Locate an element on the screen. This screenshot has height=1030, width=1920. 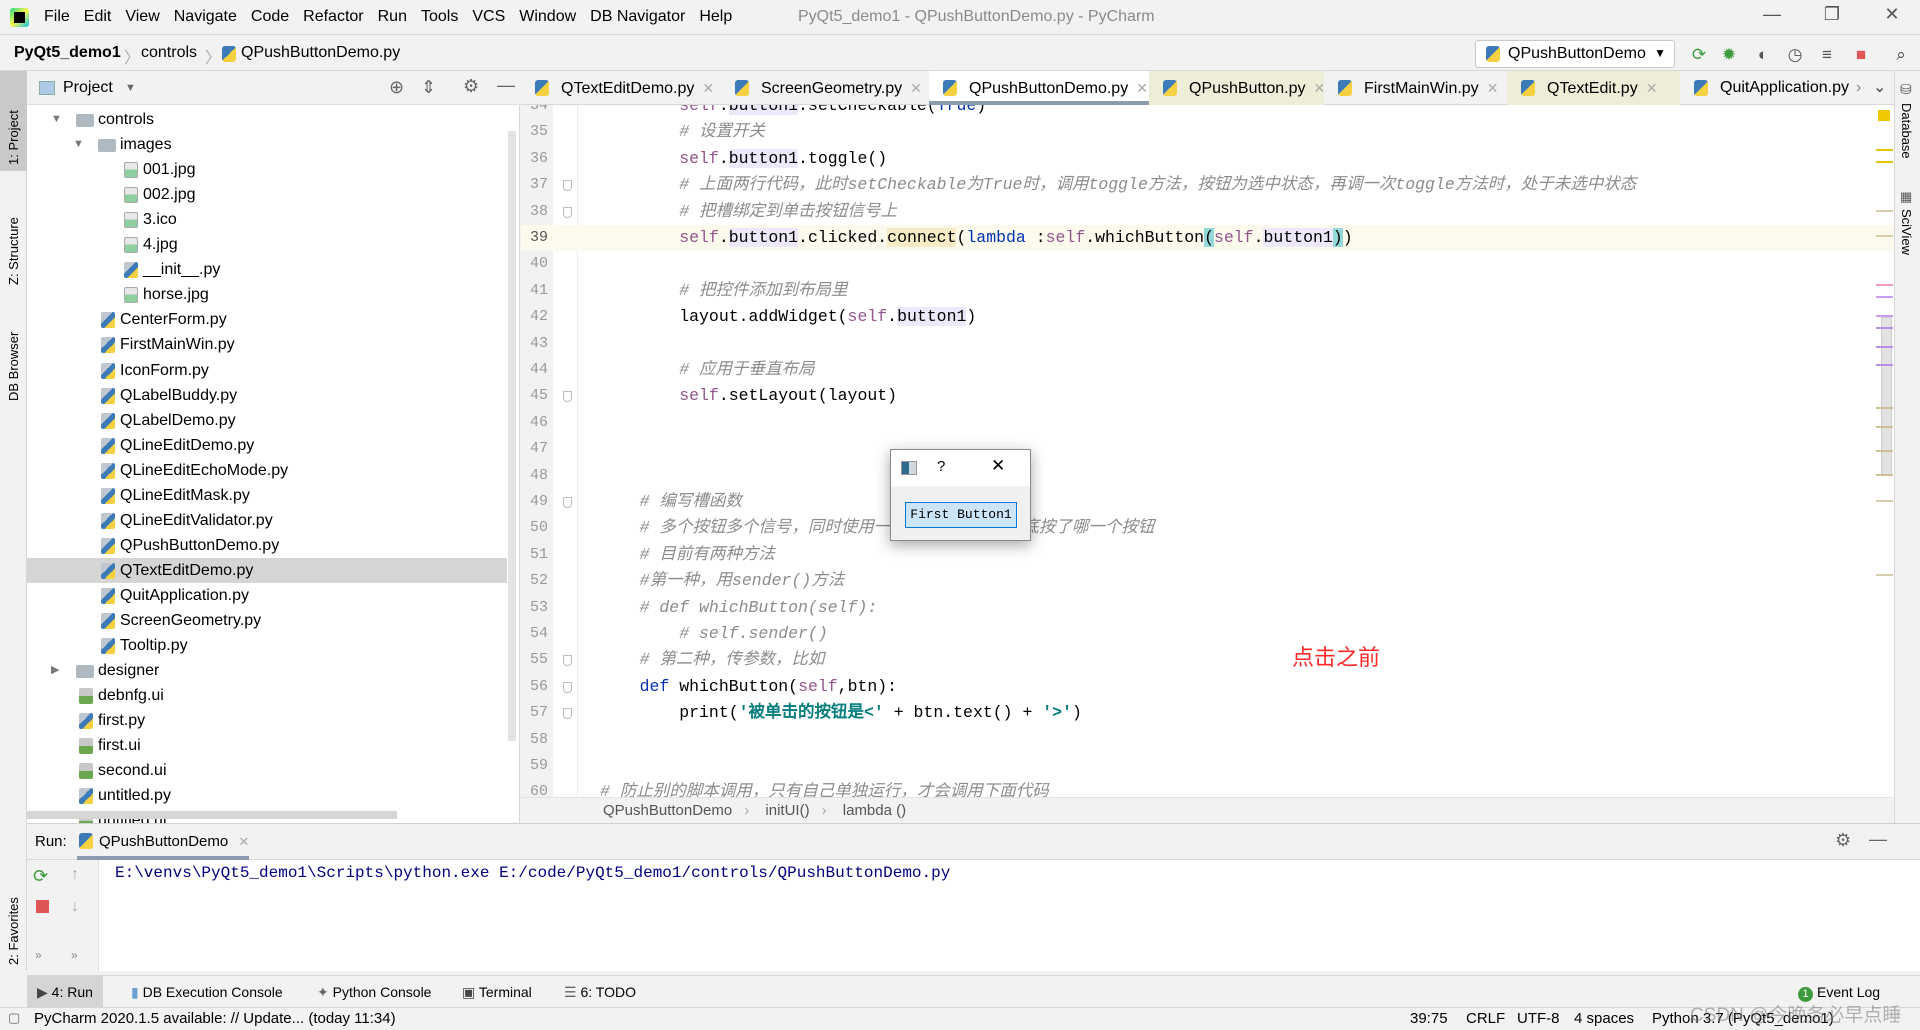
menu-item-file: File is located at coordinates (57, 16).